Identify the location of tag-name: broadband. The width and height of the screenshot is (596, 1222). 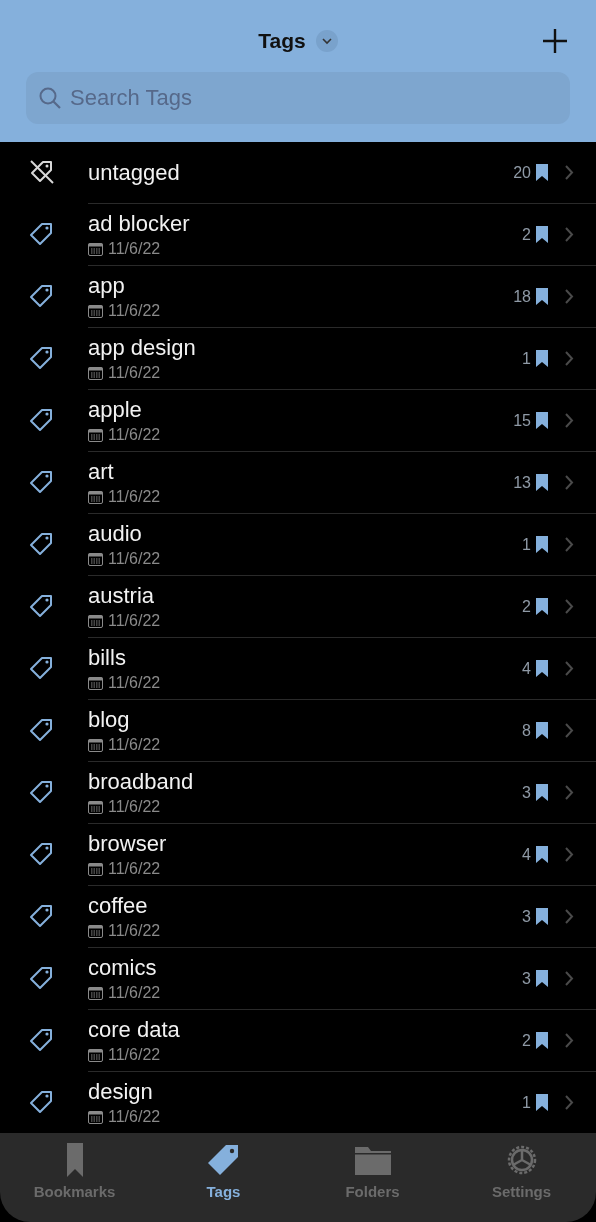
(141, 782).